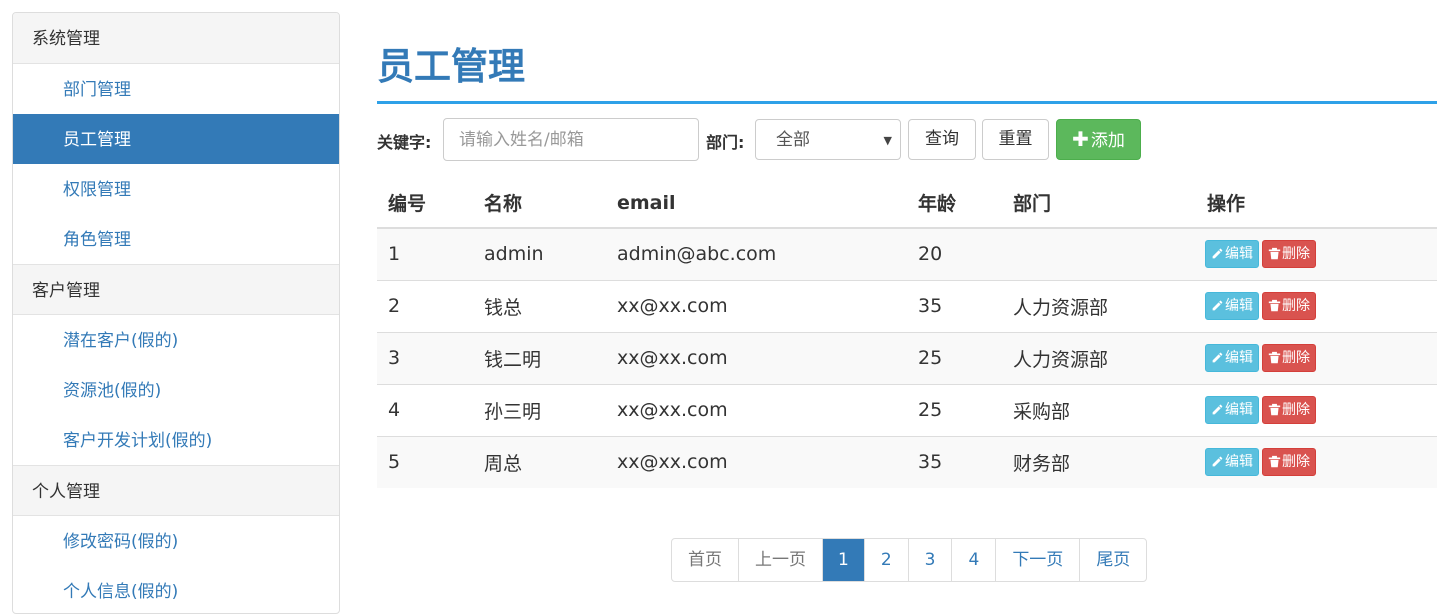 This screenshot has height=614, width=1447. I want to click on cell-id: 2, so click(425, 305).